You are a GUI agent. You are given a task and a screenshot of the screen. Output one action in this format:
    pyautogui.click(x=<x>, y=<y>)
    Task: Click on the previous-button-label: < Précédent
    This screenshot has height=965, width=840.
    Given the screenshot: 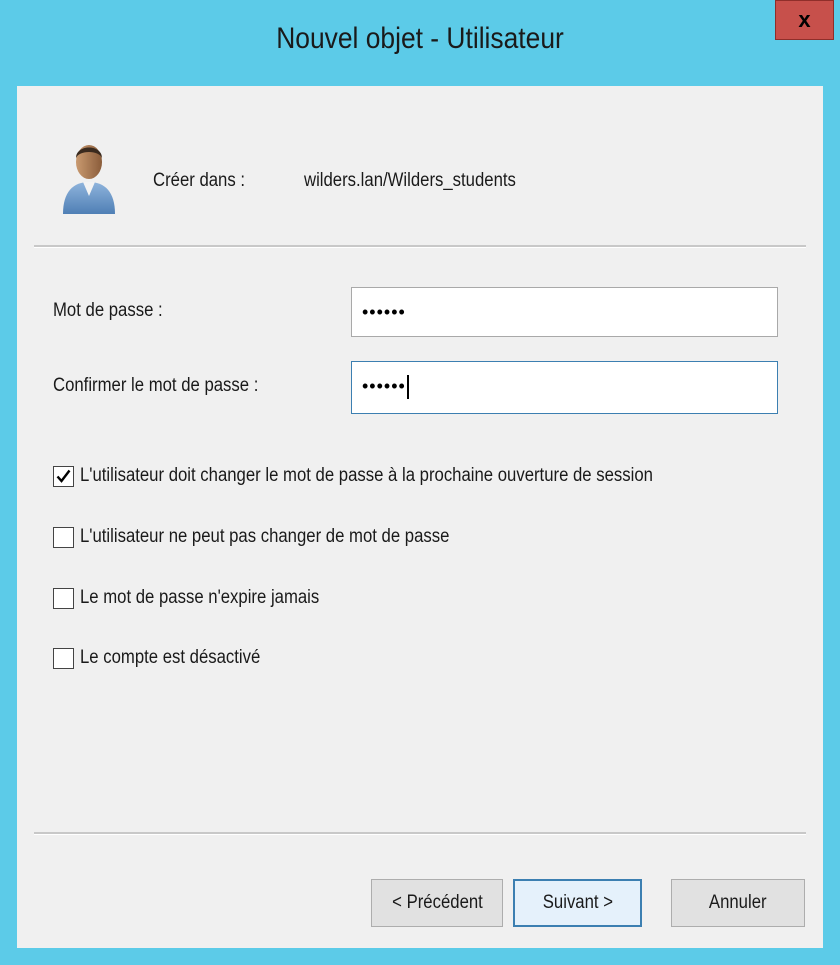 What is the action you would take?
    pyautogui.click(x=437, y=902)
    